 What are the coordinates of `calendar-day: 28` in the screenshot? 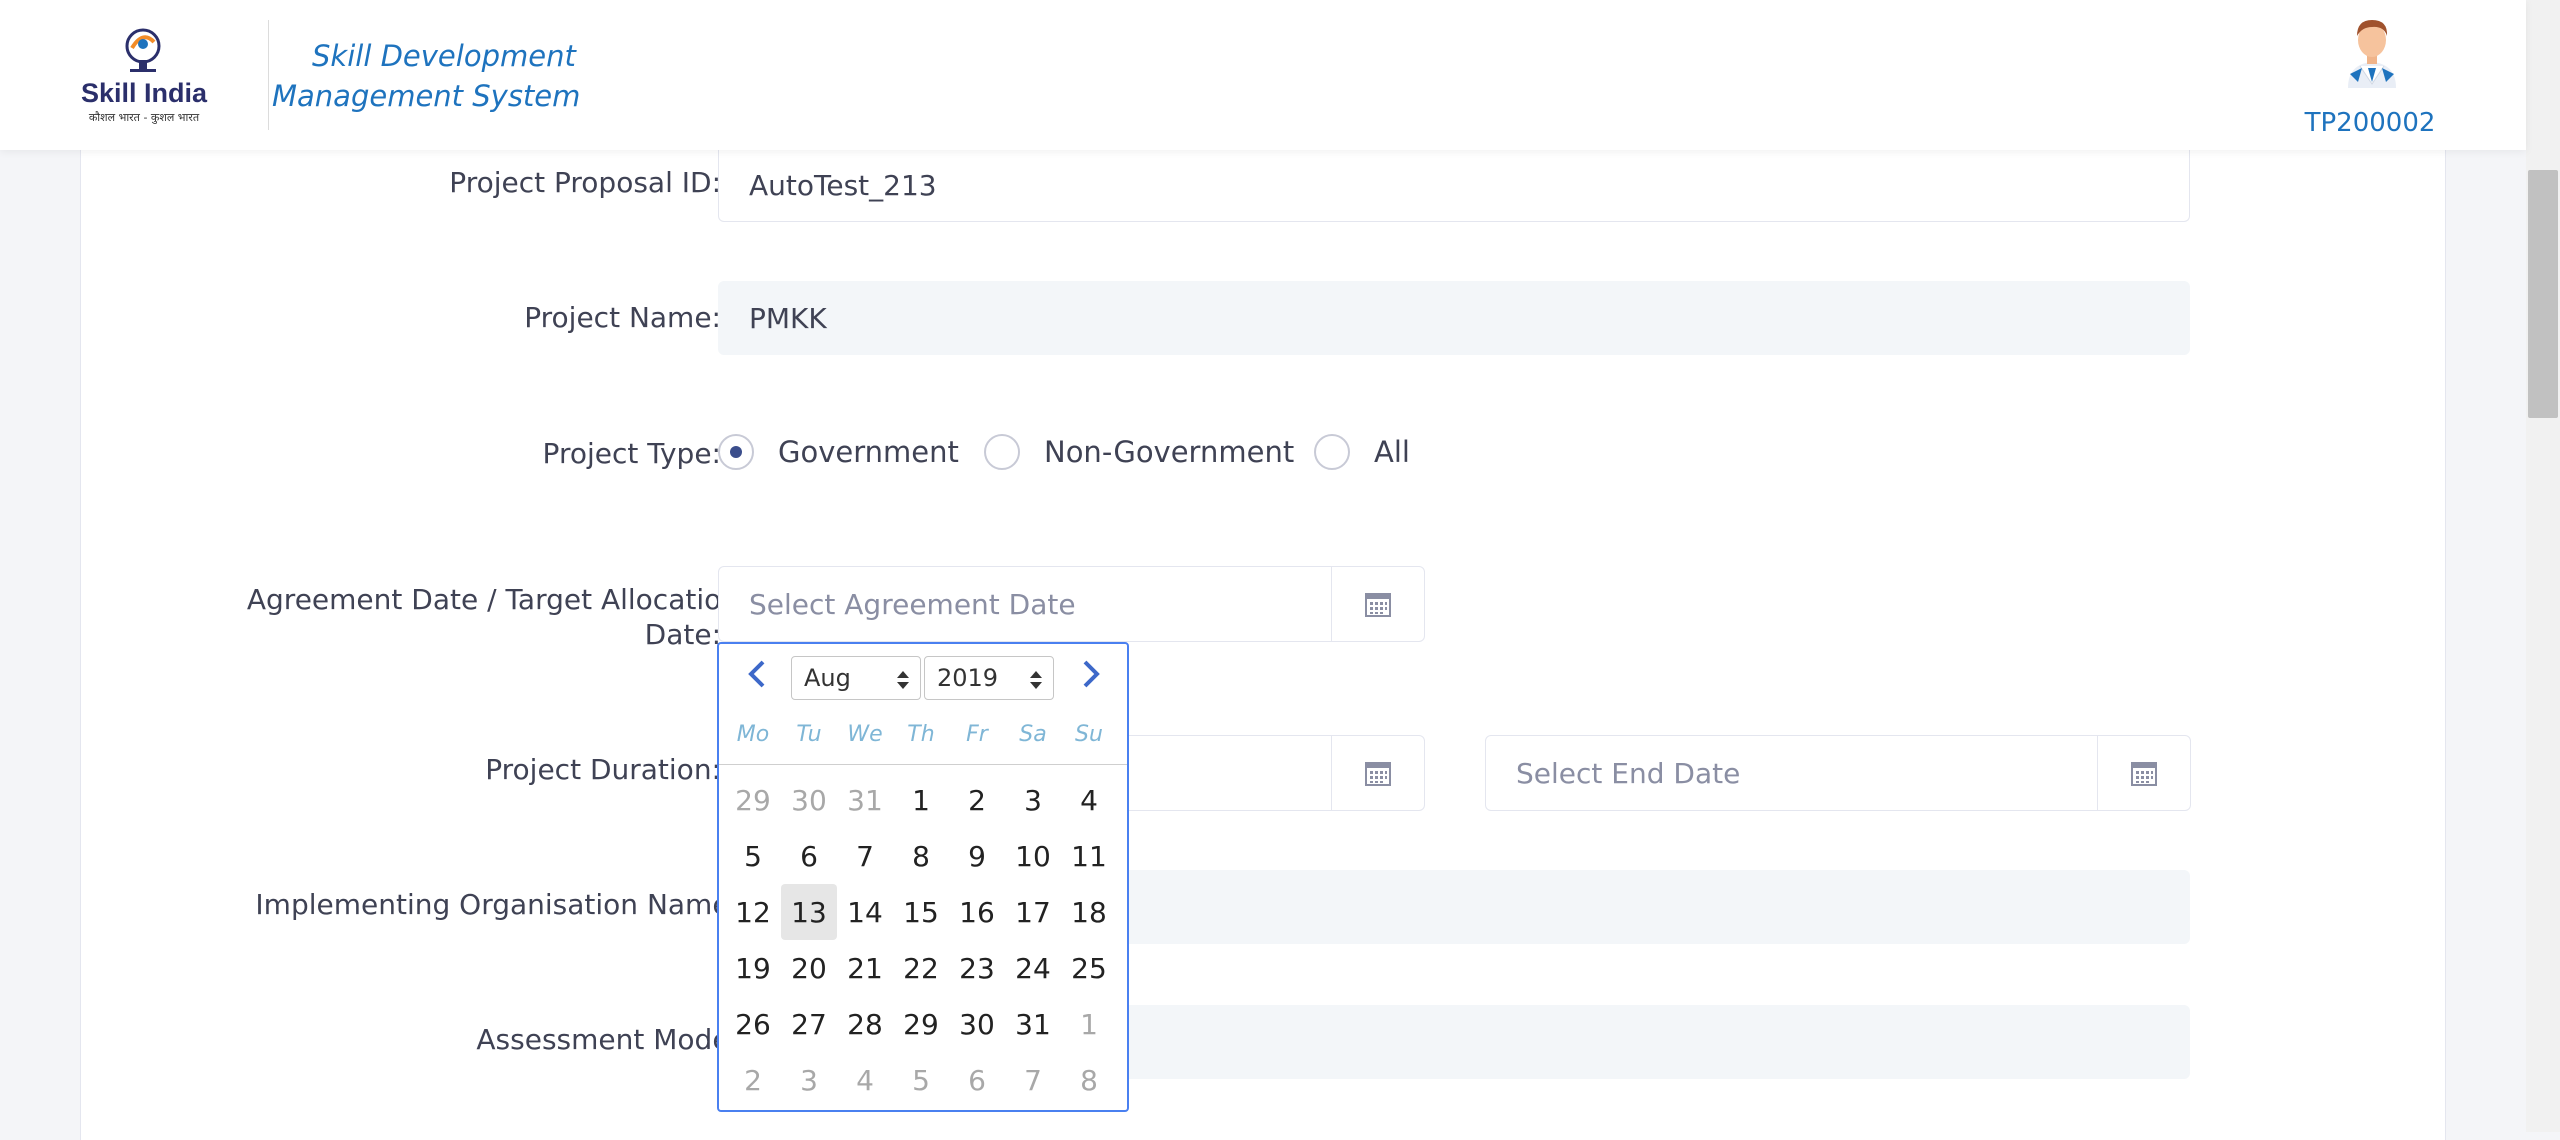 It's located at (865, 1024).